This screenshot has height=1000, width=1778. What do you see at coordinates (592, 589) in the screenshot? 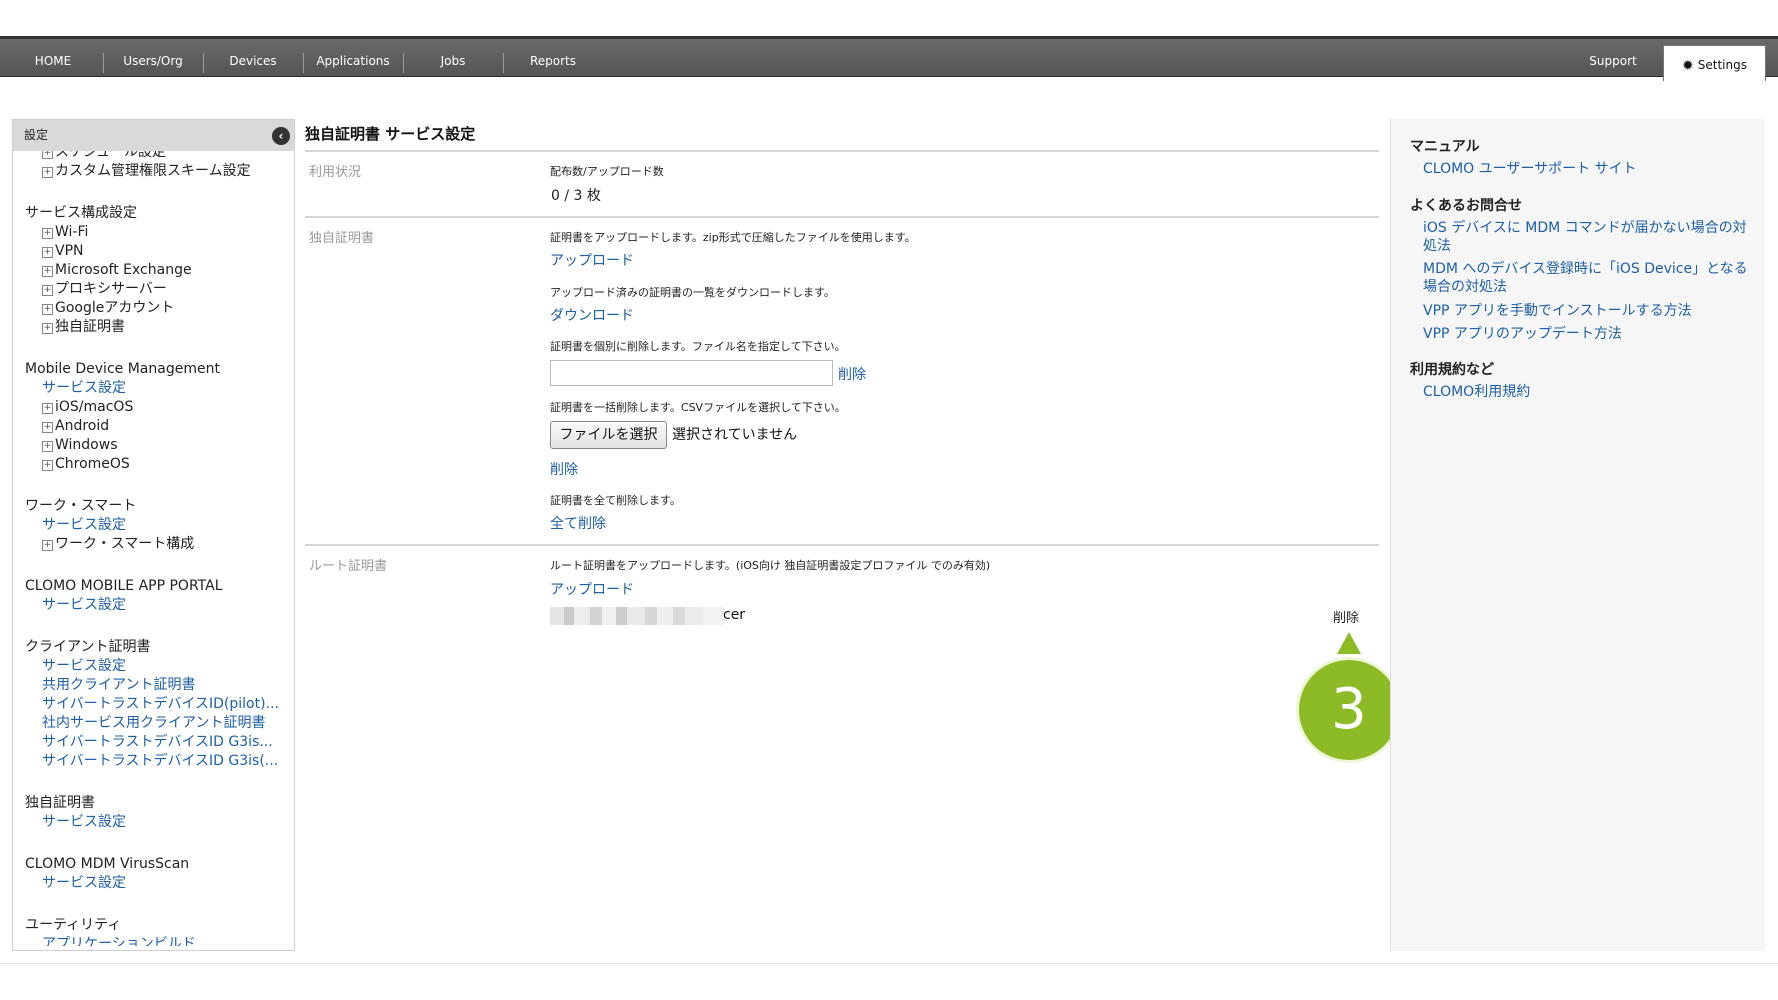
I see `upload-root-cert-link: アップロード` at bounding box center [592, 589].